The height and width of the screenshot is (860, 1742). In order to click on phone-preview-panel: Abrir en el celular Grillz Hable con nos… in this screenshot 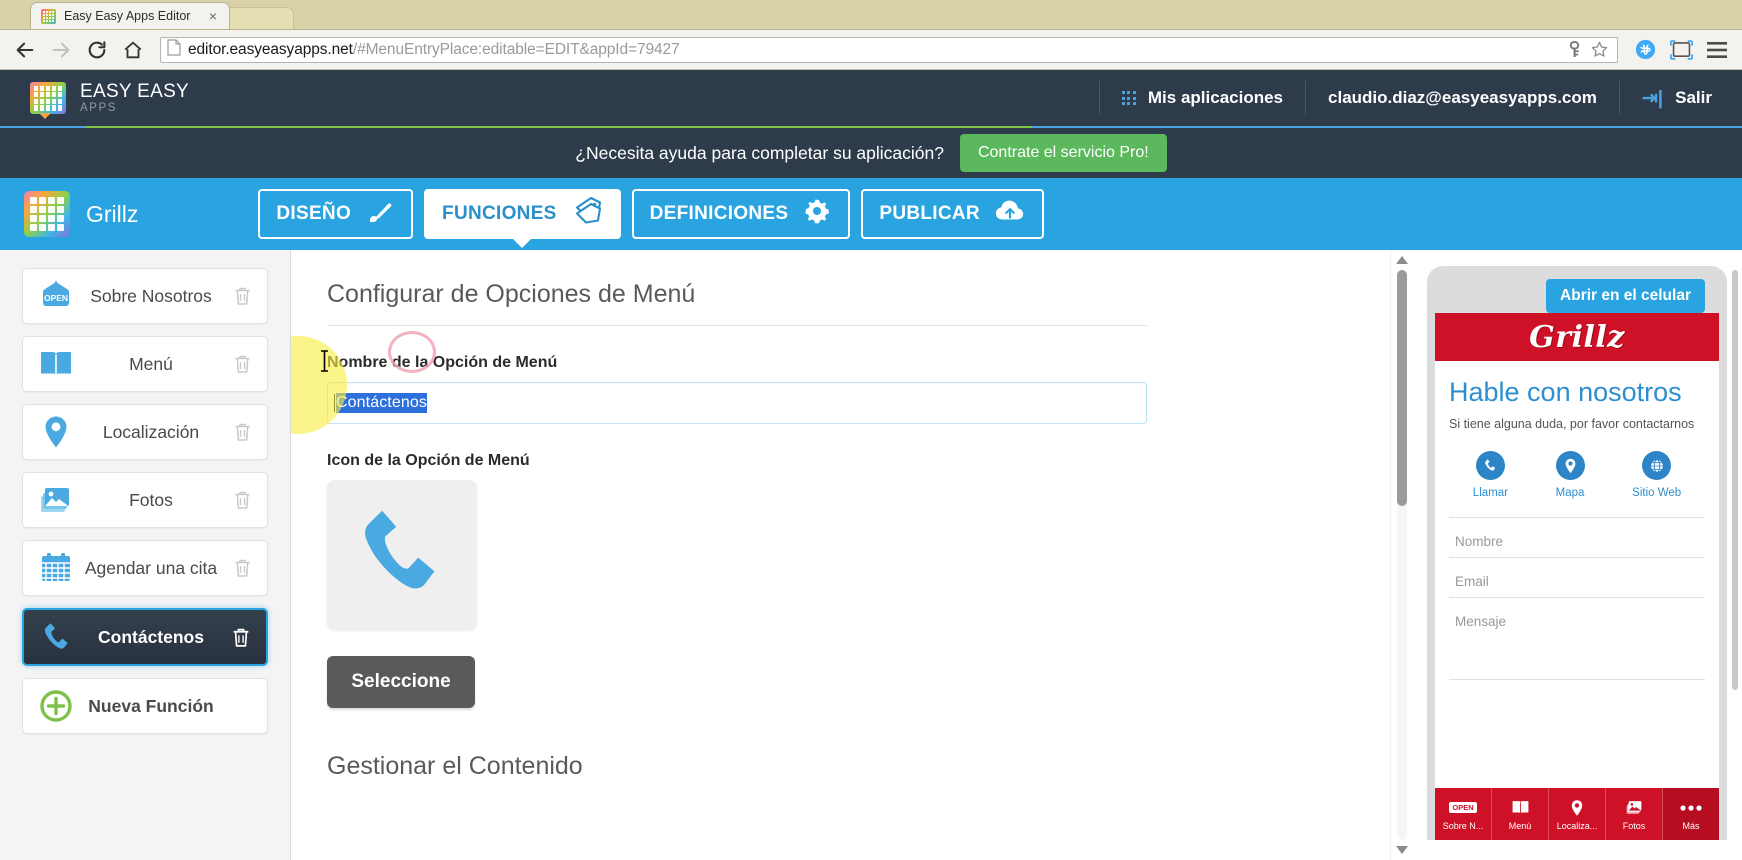, I will do `click(1577, 555)`.